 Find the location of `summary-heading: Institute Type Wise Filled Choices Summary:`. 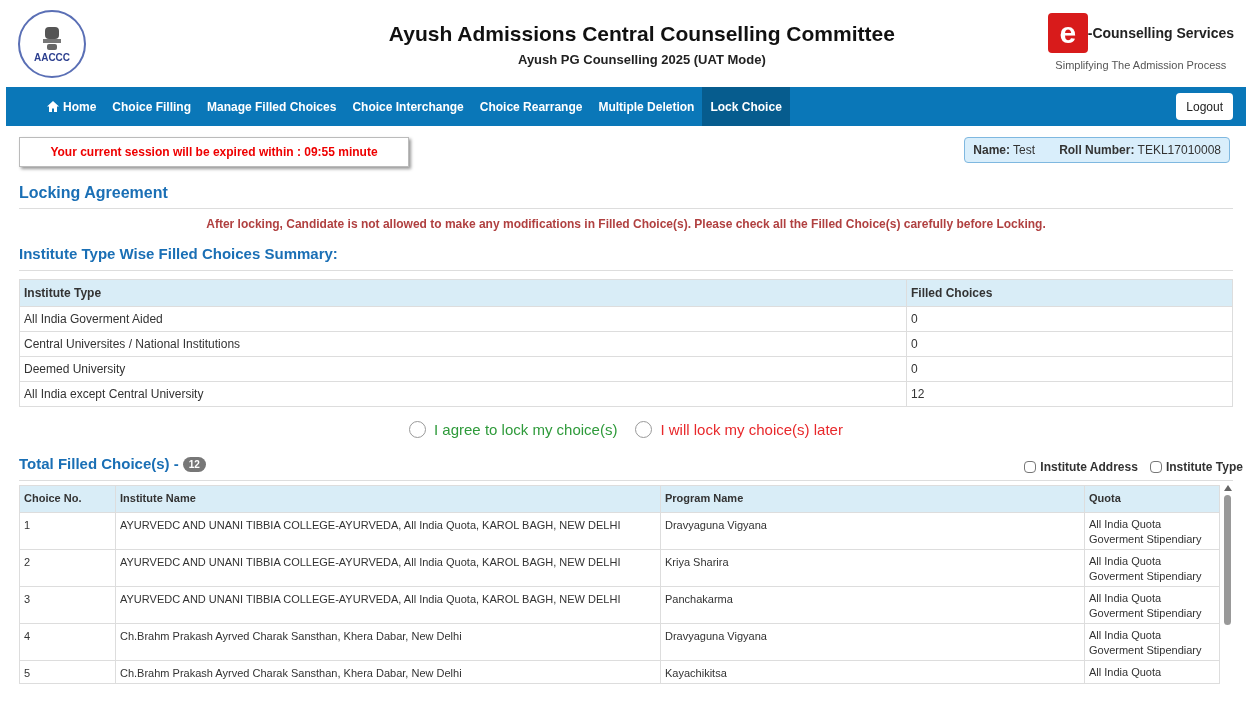

summary-heading: Institute Type Wise Filled Choices Summary: is located at coordinates (626, 257).